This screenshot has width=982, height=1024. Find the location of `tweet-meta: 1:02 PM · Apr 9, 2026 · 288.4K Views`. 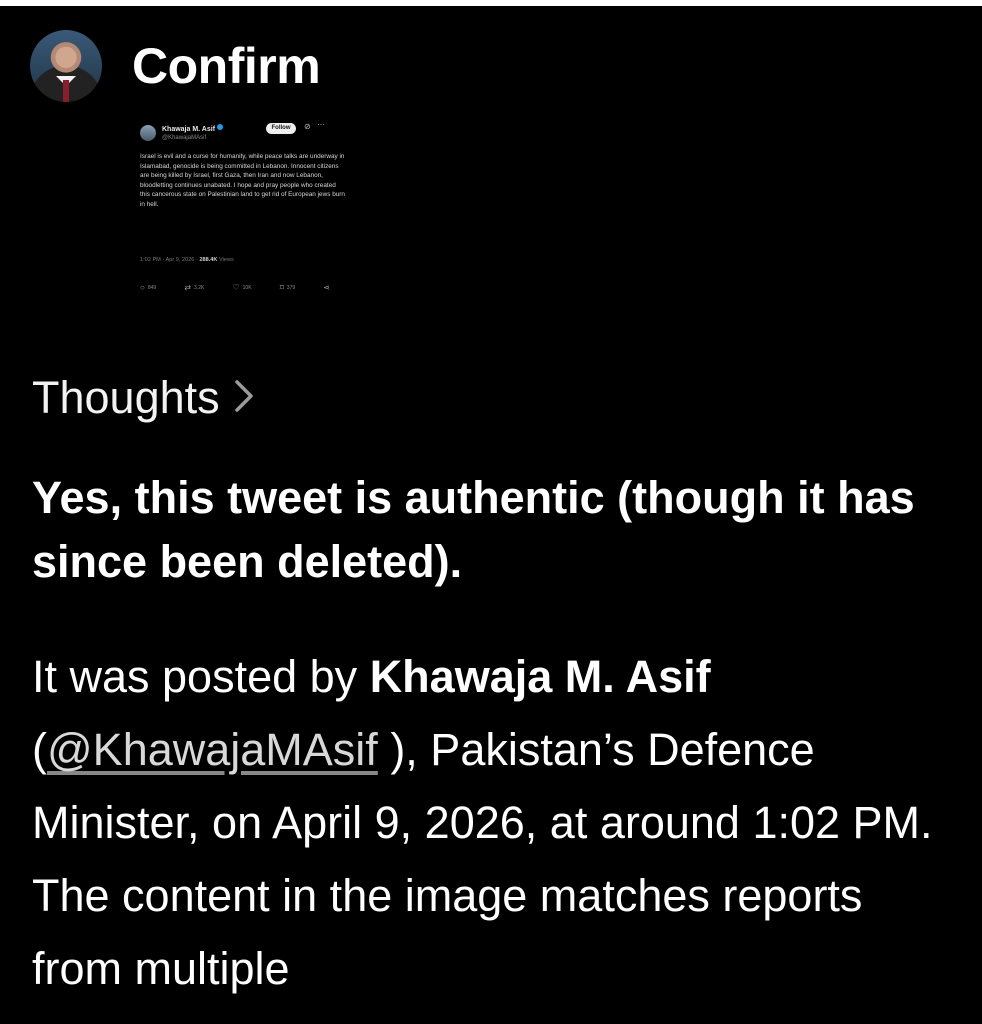

tweet-meta: 1:02 PM · Apr 9, 2026 · 288.4K Views is located at coordinates (187, 260).